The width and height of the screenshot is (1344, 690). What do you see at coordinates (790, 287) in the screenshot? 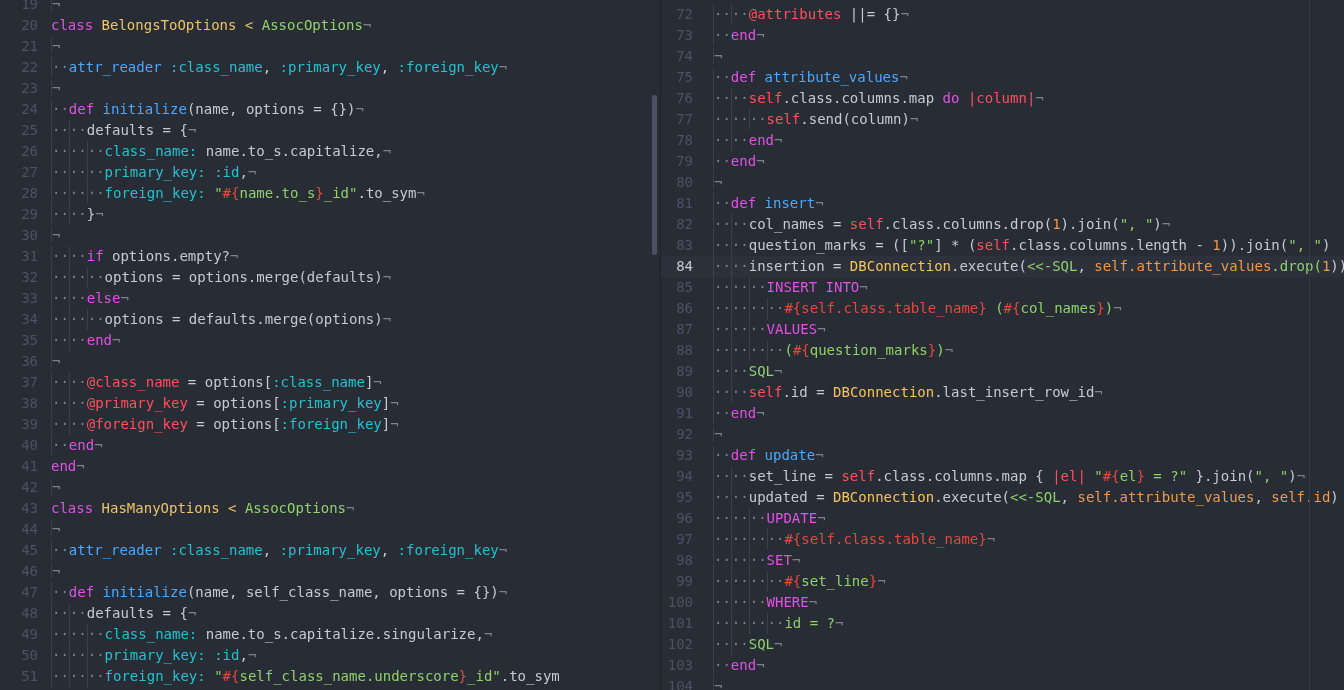
I see `code-line: ······INSERT INTO¬` at bounding box center [790, 287].